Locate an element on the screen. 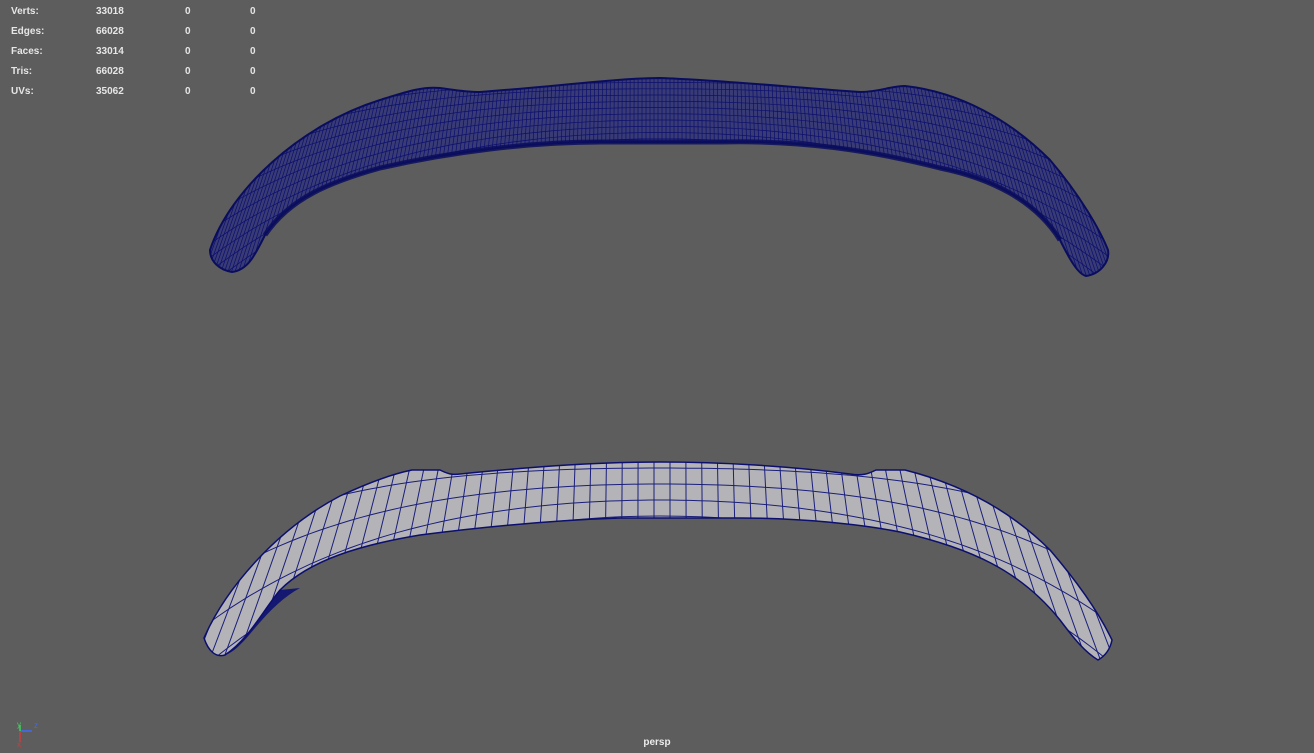 This screenshot has height=753, width=1314. hud-value: 35062 is located at coordinates (110, 91).